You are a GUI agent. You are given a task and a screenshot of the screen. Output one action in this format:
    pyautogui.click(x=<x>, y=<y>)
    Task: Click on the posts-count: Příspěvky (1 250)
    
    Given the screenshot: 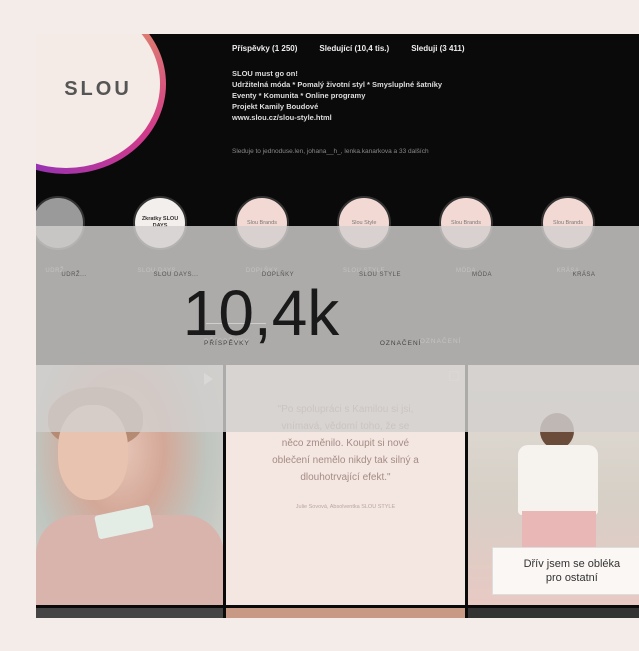 What is the action you would take?
    pyautogui.click(x=264, y=48)
    